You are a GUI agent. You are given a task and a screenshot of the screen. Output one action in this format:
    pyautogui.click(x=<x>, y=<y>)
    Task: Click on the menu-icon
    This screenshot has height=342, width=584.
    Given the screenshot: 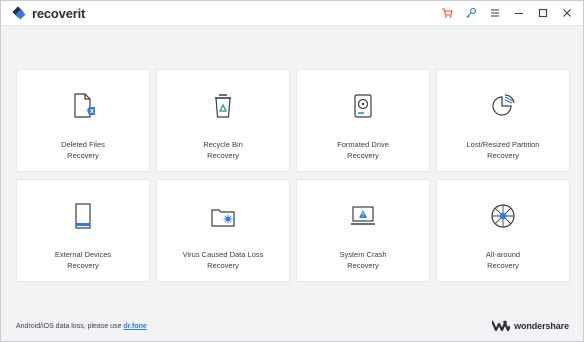 What is the action you would take?
    pyautogui.click(x=495, y=13)
    